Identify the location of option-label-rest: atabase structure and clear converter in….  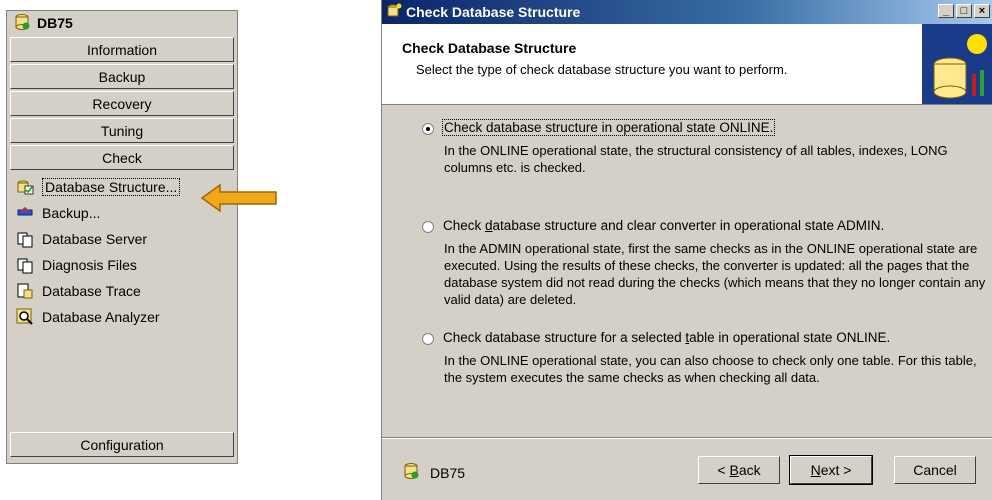
(688, 225).